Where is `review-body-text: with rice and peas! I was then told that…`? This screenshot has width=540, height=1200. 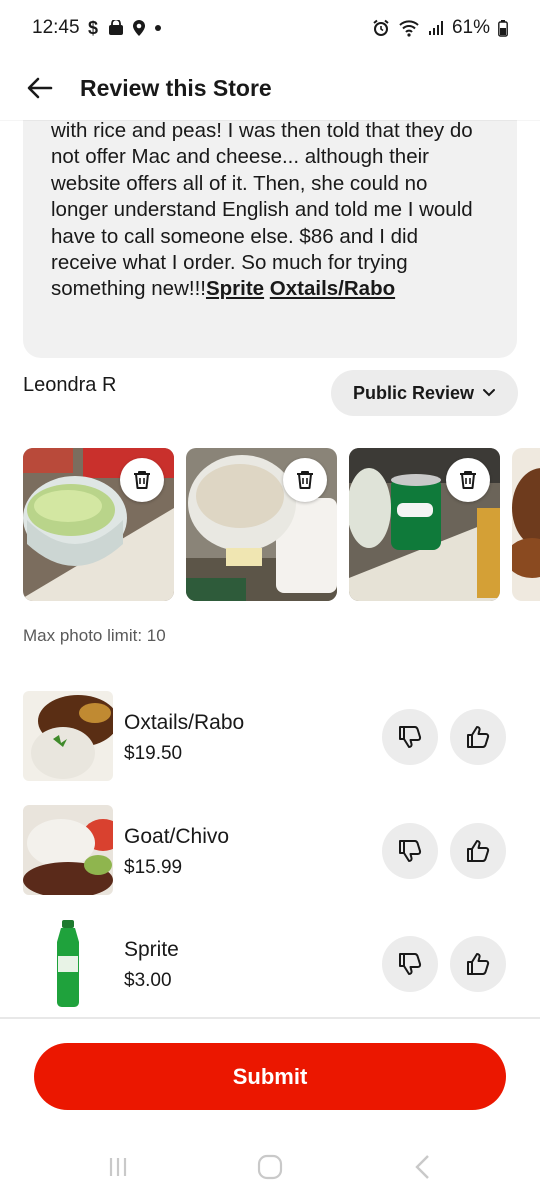 review-body-text: with rice and peas! I was then told that… is located at coordinates (262, 210).